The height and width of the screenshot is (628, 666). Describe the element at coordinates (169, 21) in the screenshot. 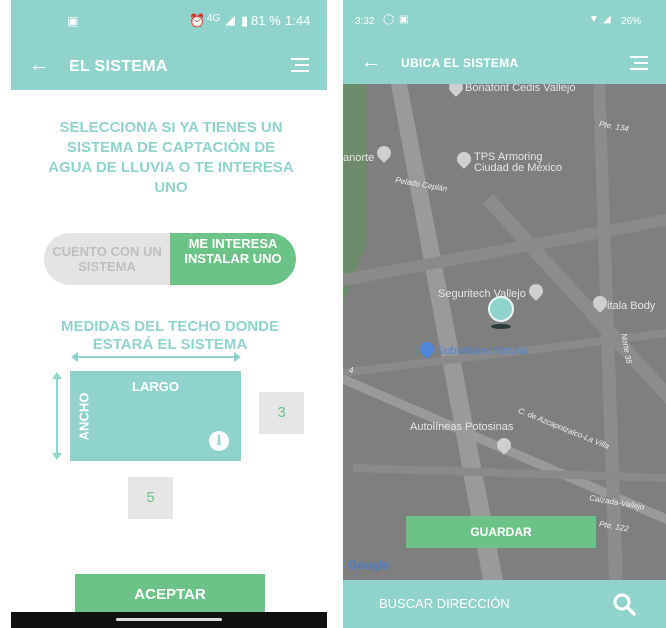

I see `status-bar: ▣ ⏰ 4G ◢ ▮ 81 % 1:44` at that location.